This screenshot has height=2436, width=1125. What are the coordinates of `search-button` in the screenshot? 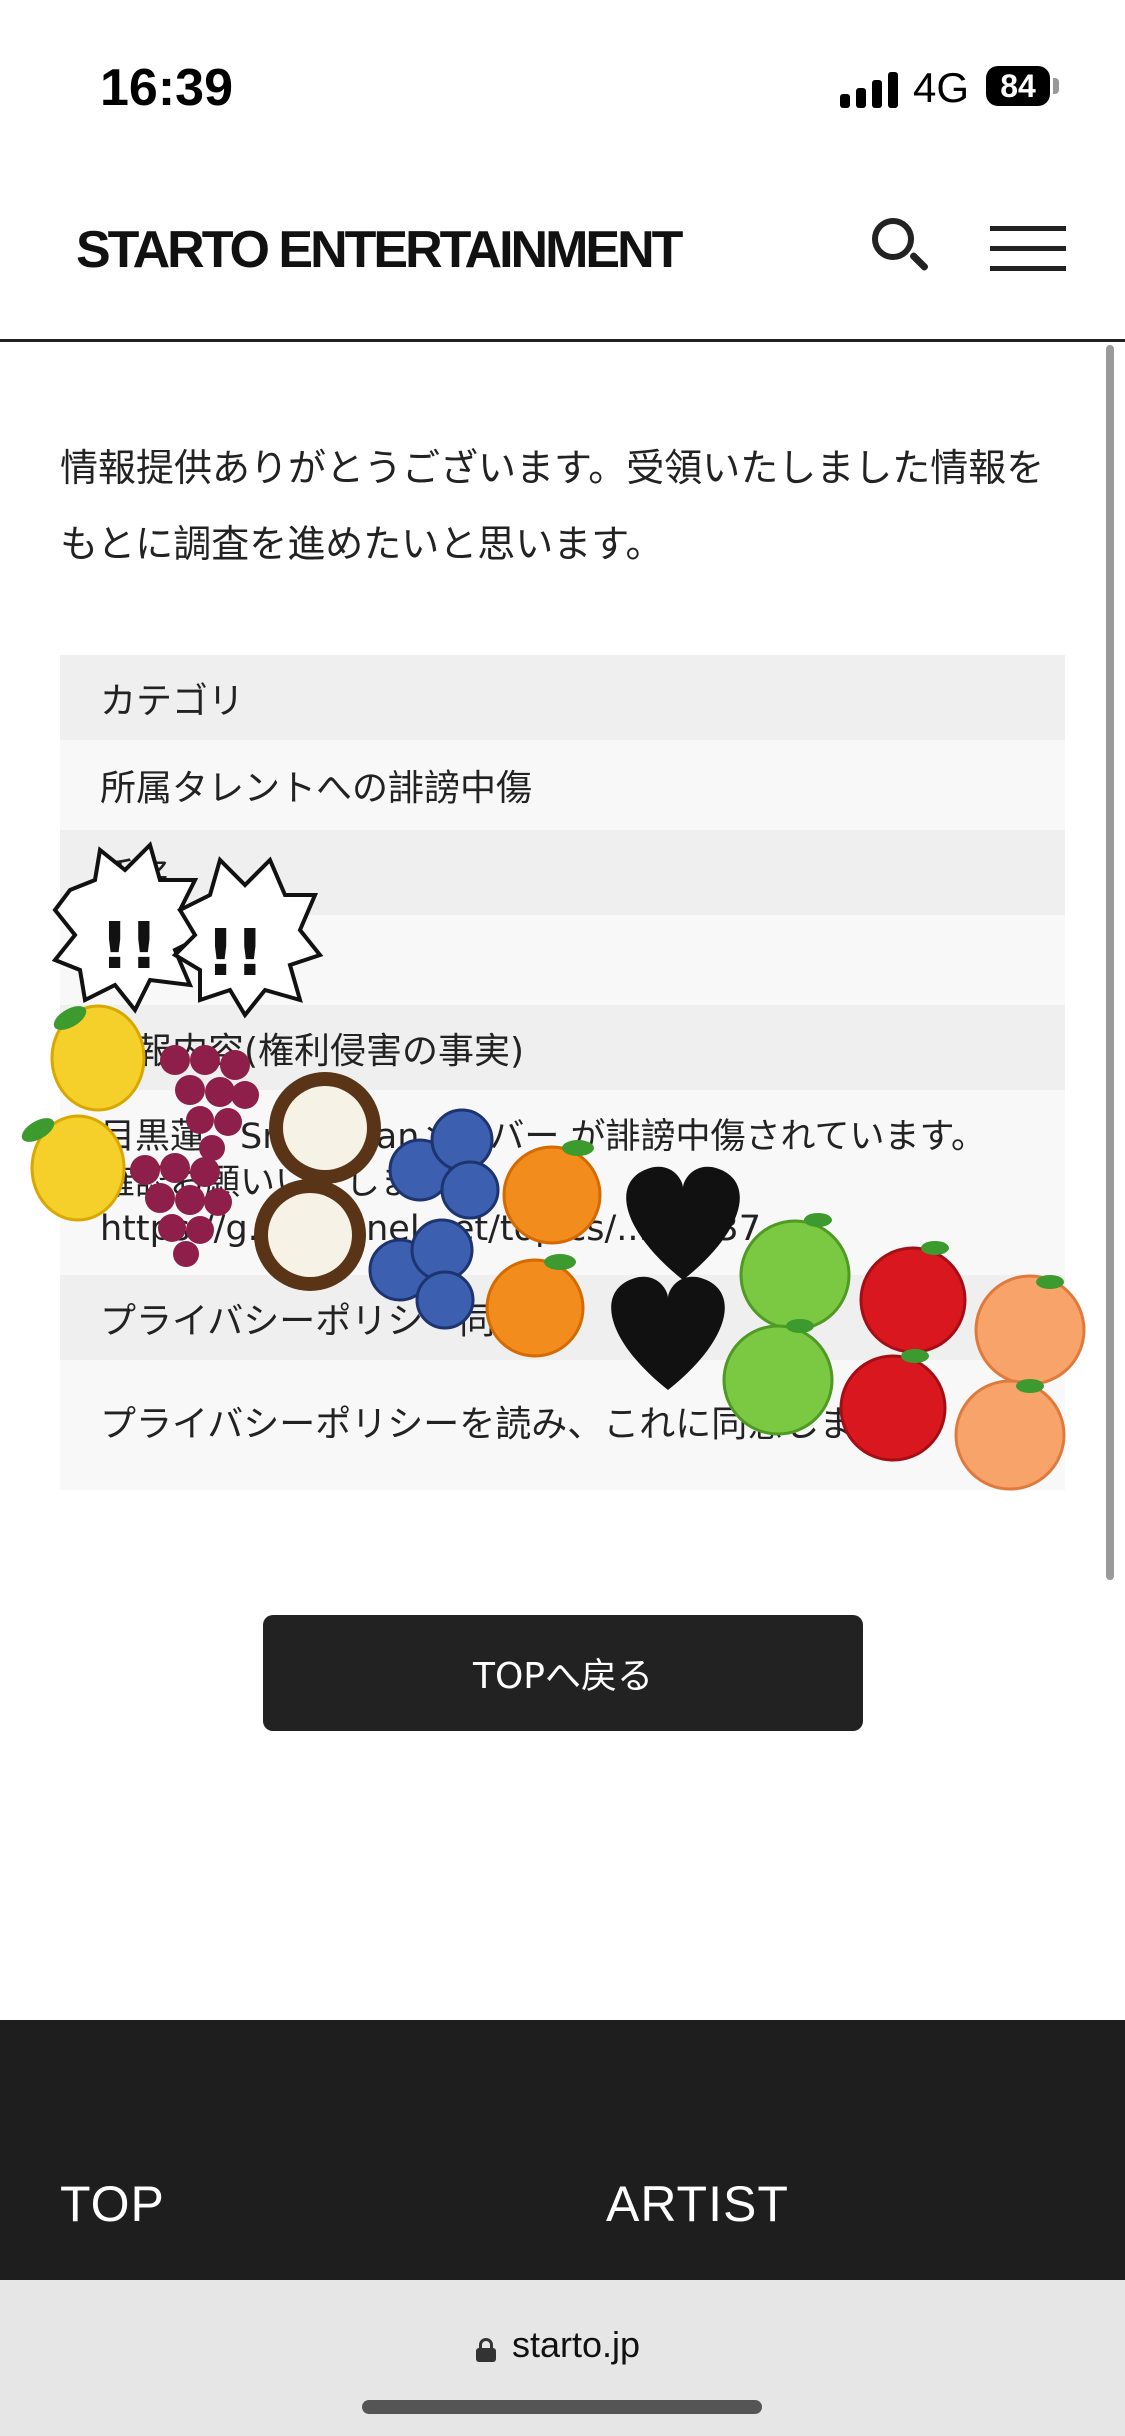 It's located at (903, 249).